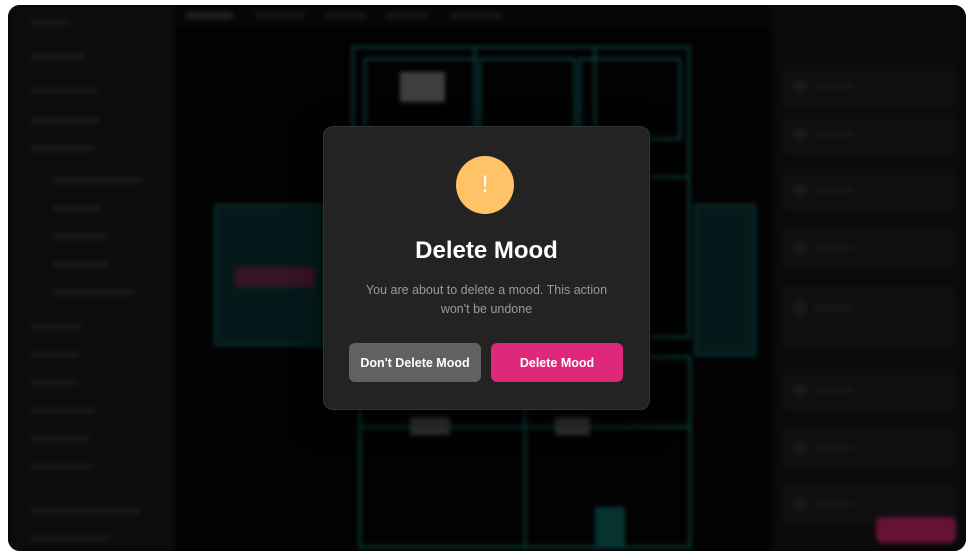 The height and width of the screenshot is (553, 967). What do you see at coordinates (415, 362) in the screenshot?
I see `dont-delete-mood-button: Don't Delete Mood` at bounding box center [415, 362].